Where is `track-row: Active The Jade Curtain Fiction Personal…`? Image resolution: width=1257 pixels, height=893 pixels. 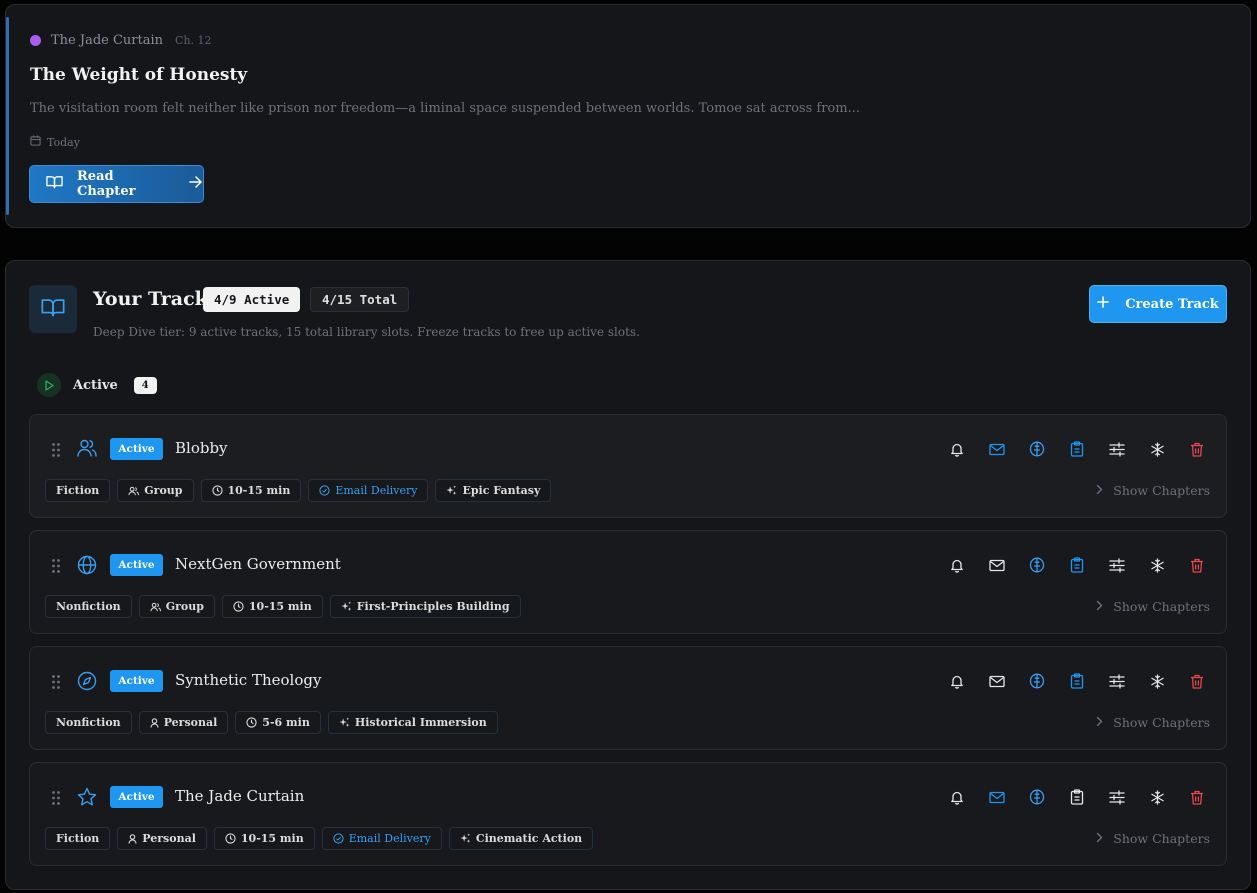 track-row: Active The Jade Curtain Fiction Personal… is located at coordinates (628, 814).